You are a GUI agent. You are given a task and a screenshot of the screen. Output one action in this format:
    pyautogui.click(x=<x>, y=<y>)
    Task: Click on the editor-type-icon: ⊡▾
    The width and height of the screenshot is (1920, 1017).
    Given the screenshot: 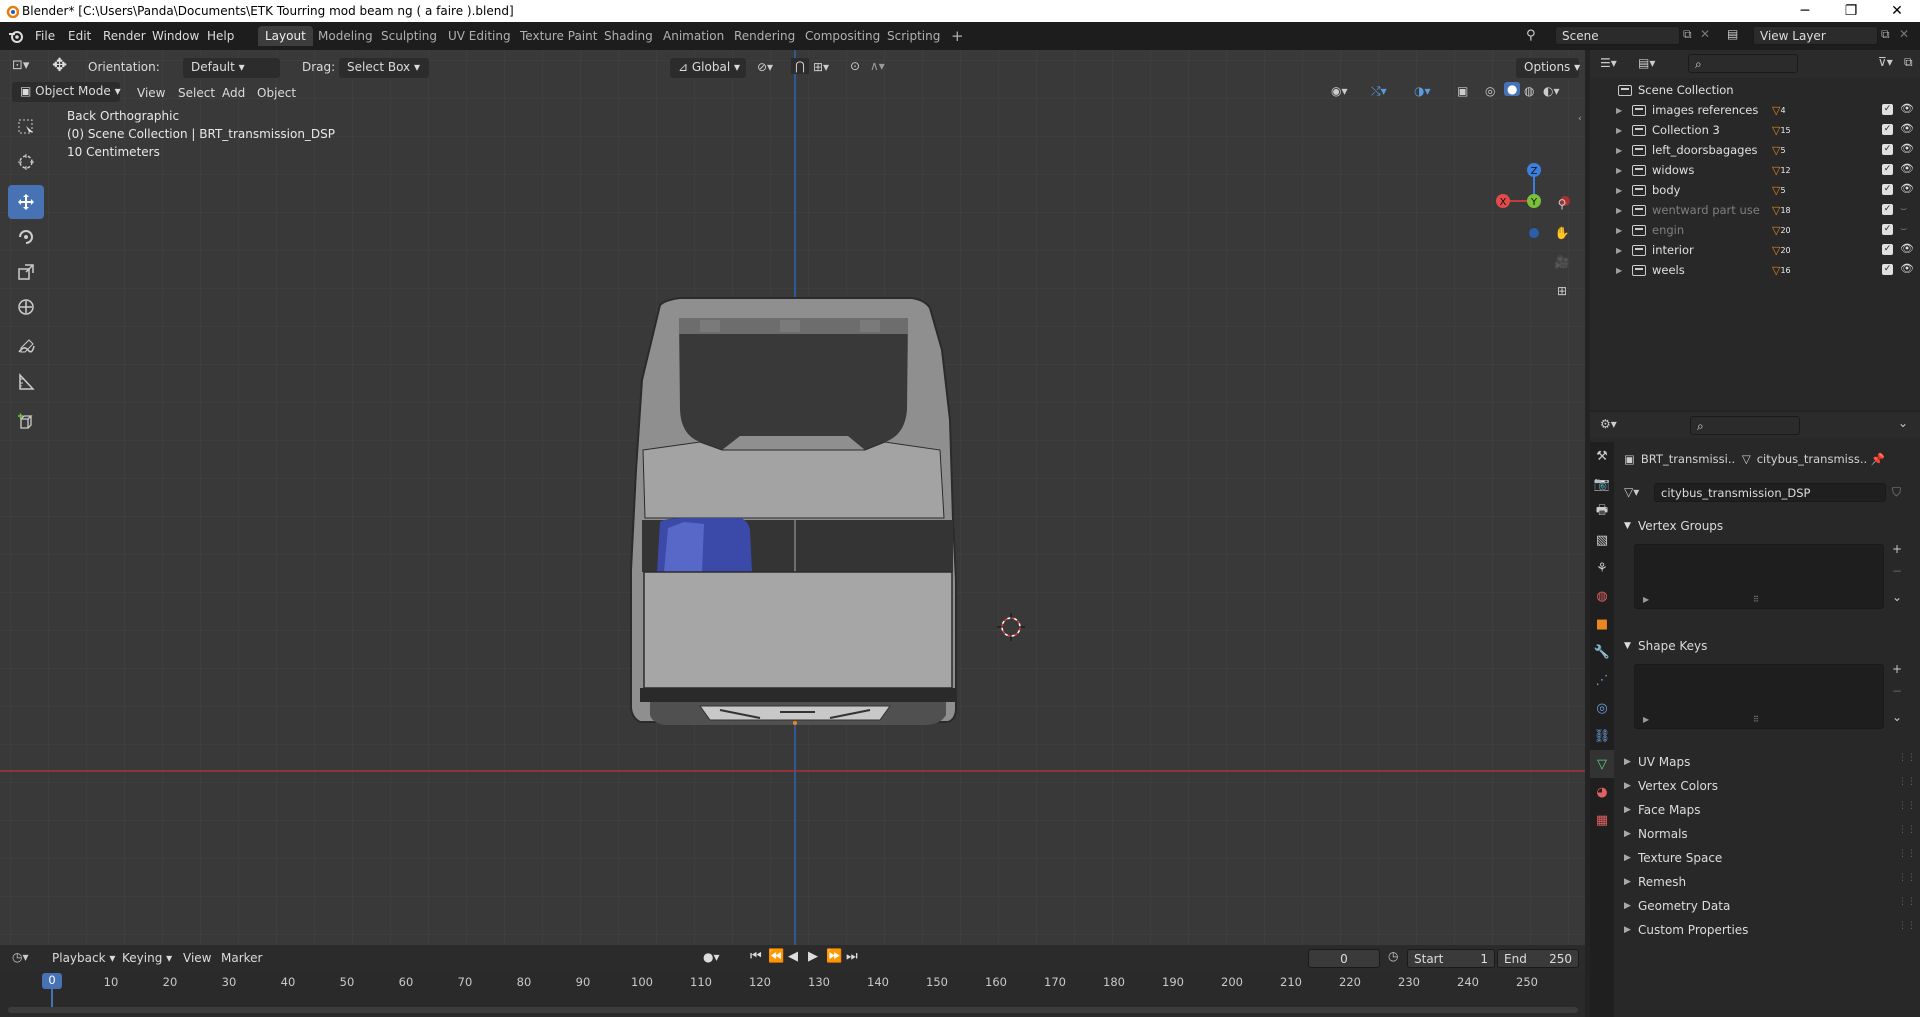 What is the action you would take?
    pyautogui.click(x=20, y=65)
    